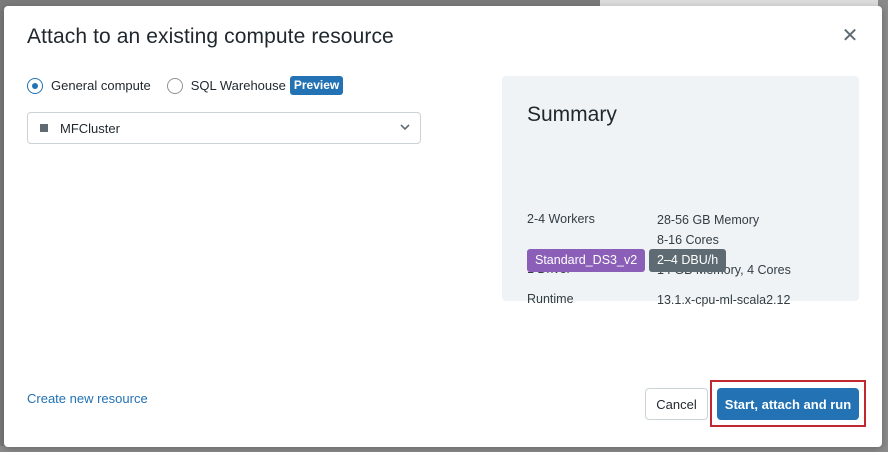 This screenshot has width=888, height=452. Describe the element at coordinates (676, 404) in the screenshot. I see `cancel-button: Cancel` at that location.